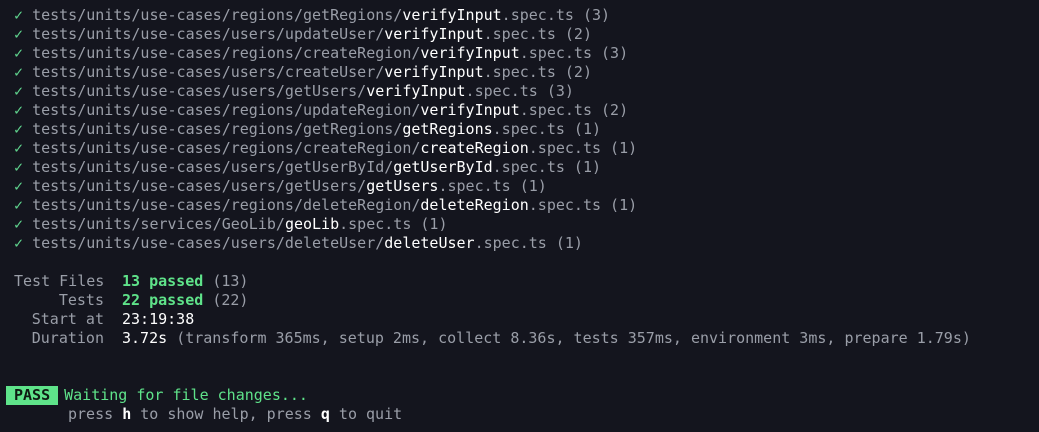 The height and width of the screenshot is (432, 1039). I want to click on pass-badge: PASS, so click(32, 395).